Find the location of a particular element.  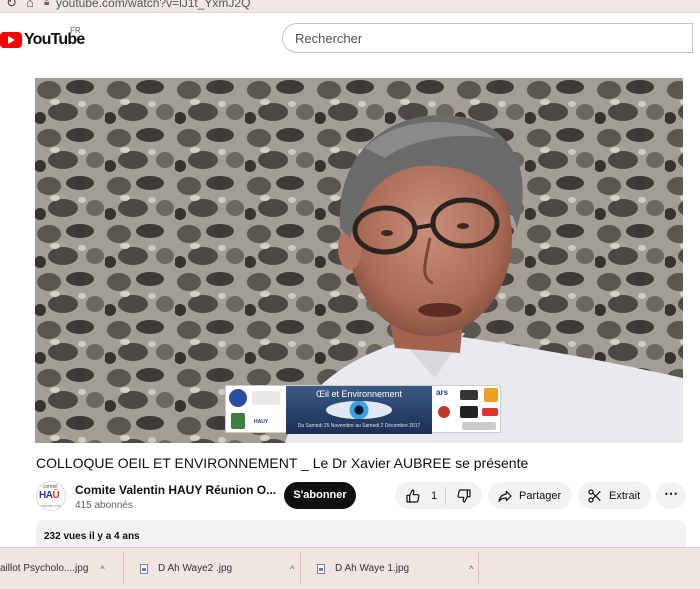

like-dislike-group: 1 is located at coordinates (438, 495).